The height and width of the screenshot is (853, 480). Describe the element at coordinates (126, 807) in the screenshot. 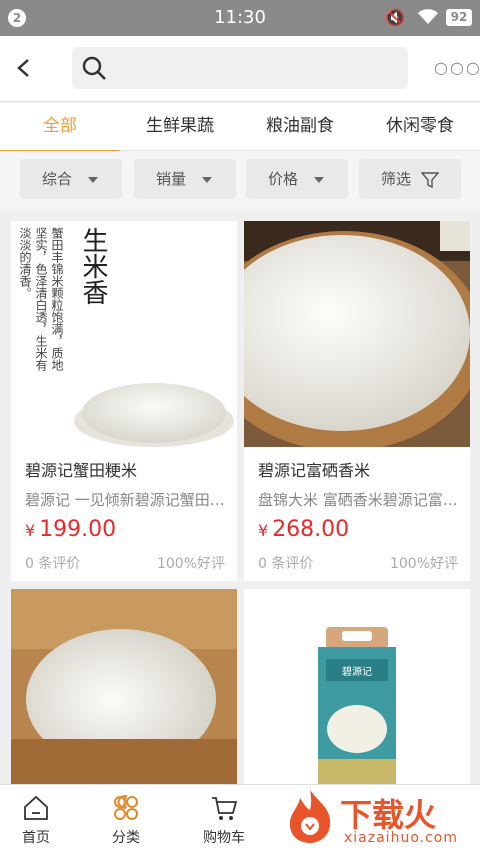

I see `category-icon` at that location.